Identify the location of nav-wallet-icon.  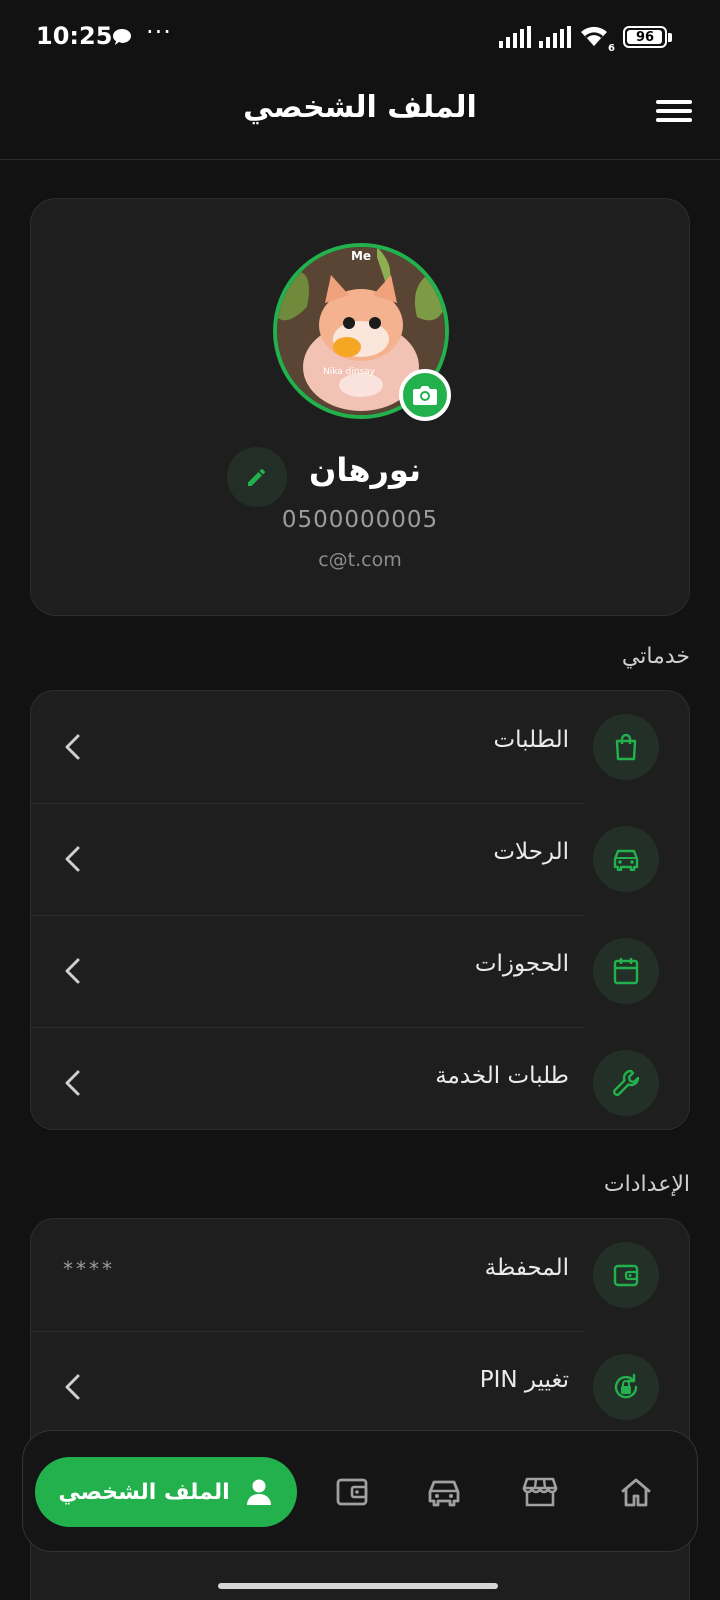
(352, 1492).